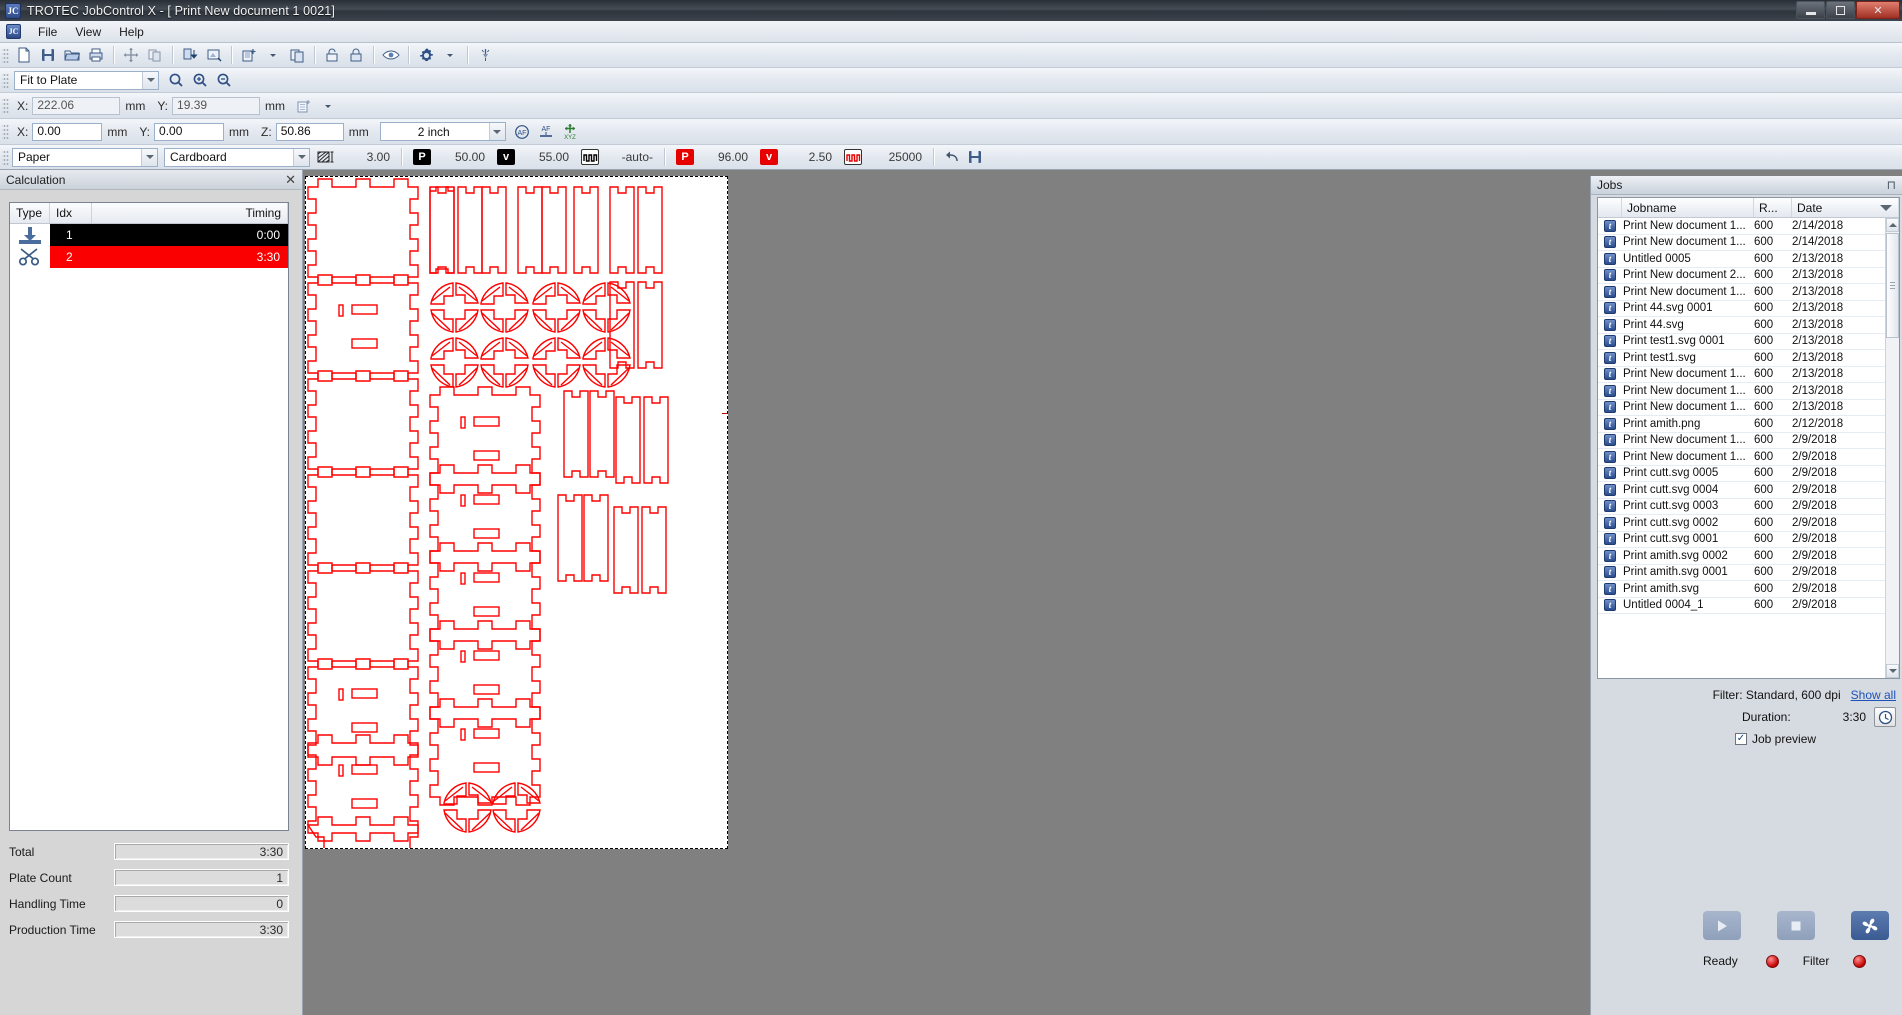  Describe the element at coordinates (356, 55) in the screenshot. I see `lock-icon` at that location.